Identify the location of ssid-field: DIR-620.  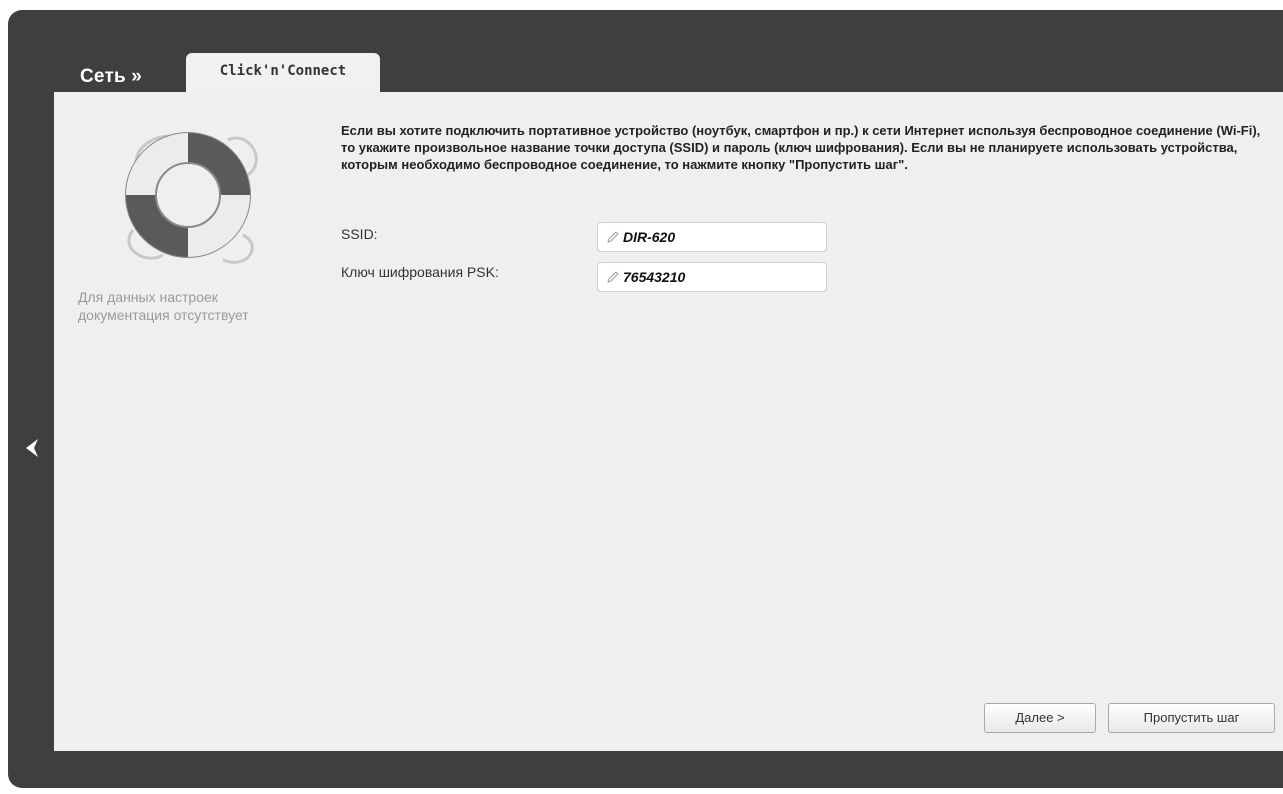
(712, 237).